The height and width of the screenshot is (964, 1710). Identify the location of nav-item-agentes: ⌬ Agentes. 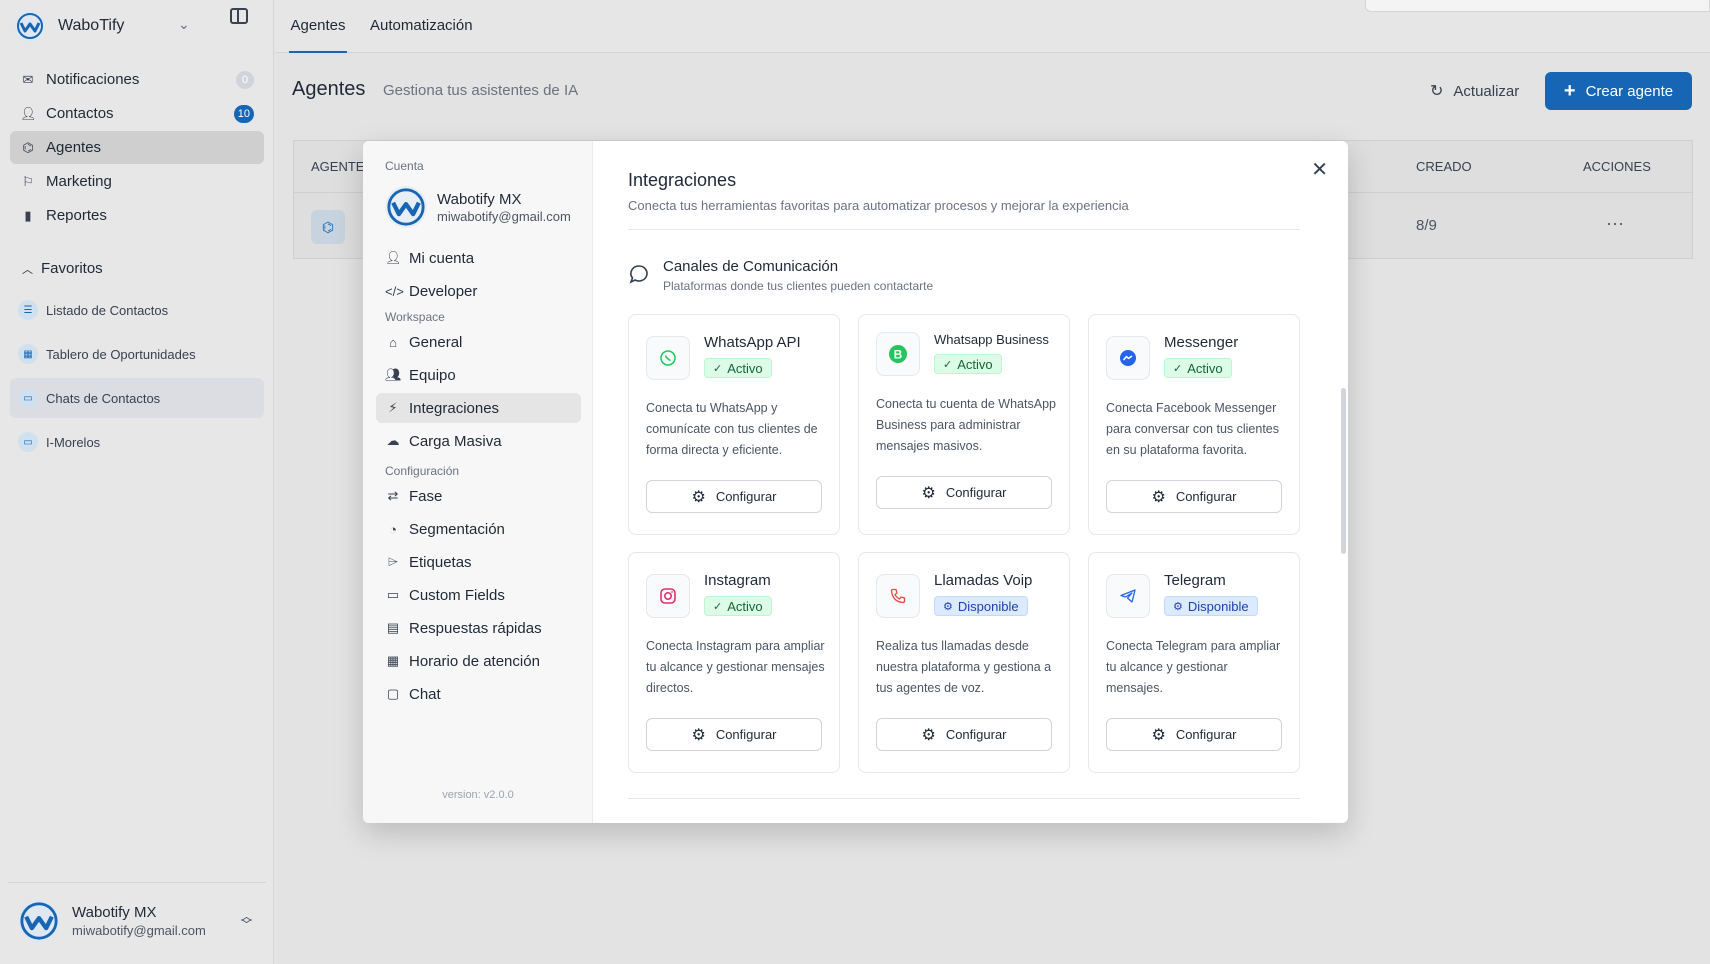
(137, 147).